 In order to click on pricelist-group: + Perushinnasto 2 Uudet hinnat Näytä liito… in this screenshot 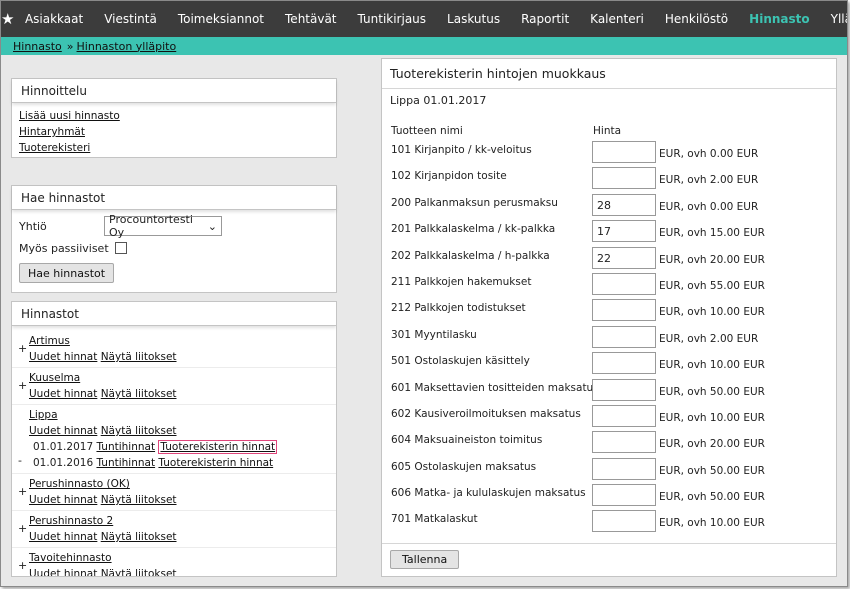, I will do `click(174, 529)`.